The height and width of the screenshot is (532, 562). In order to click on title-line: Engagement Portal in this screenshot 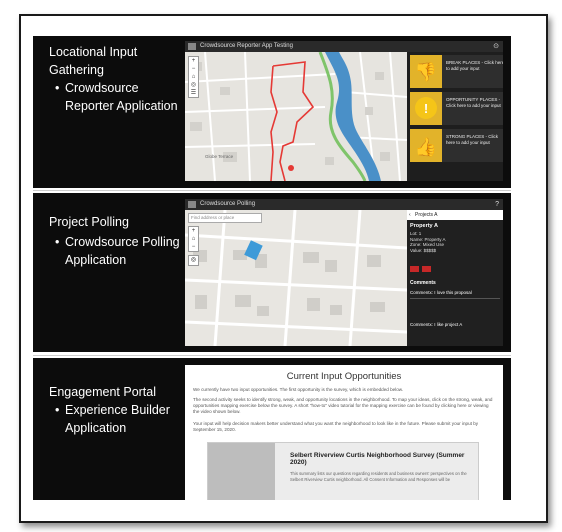, I will do `click(103, 392)`.